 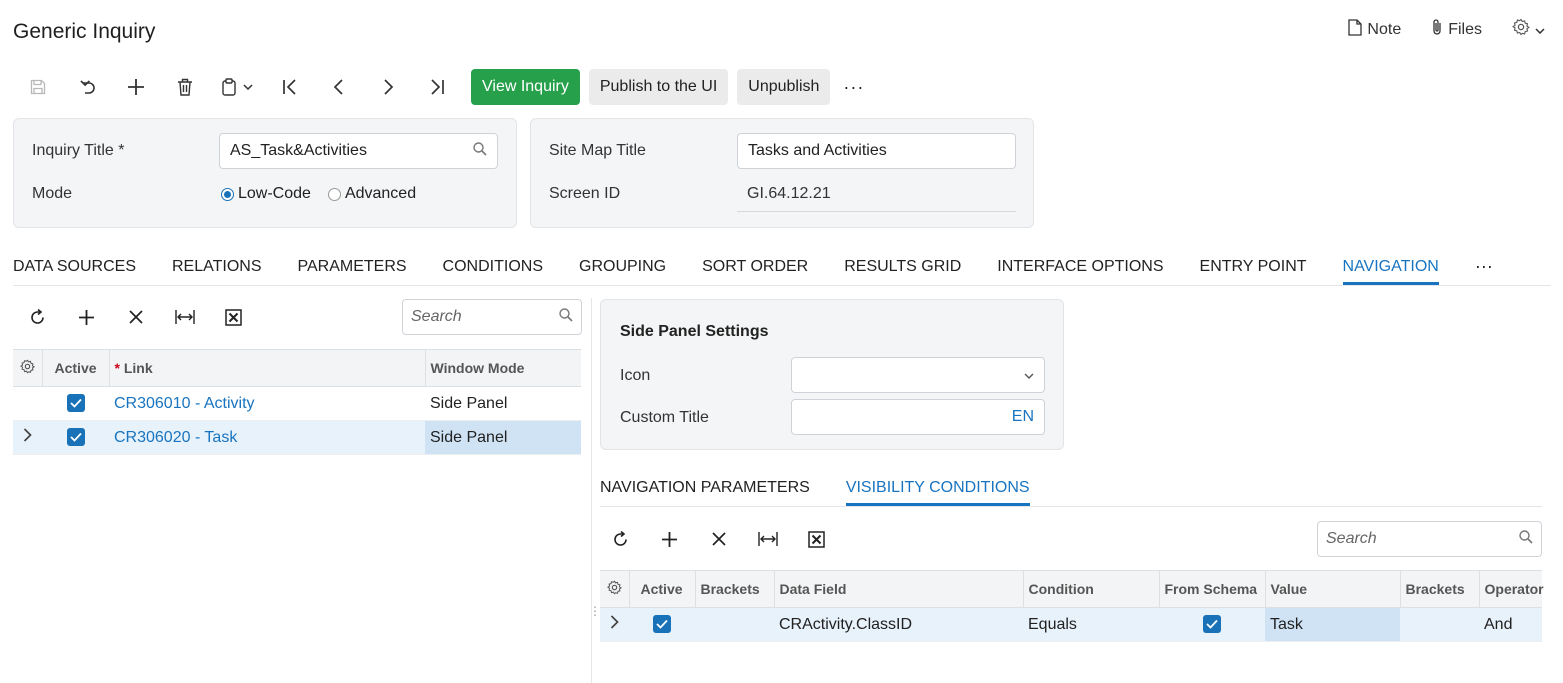 I want to click on table-row-selected: CRActivity.ClassID Equals Task And, so click(x=1071, y=624).